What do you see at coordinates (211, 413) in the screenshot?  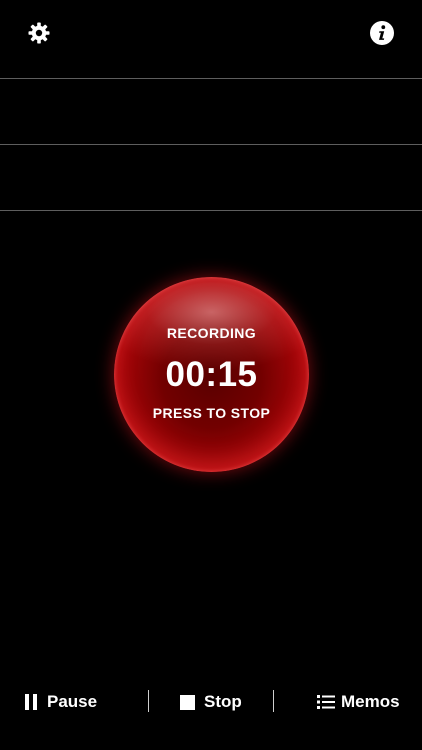 I see `press-to-stop-hint: PRESS TO STOP` at bounding box center [211, 413].